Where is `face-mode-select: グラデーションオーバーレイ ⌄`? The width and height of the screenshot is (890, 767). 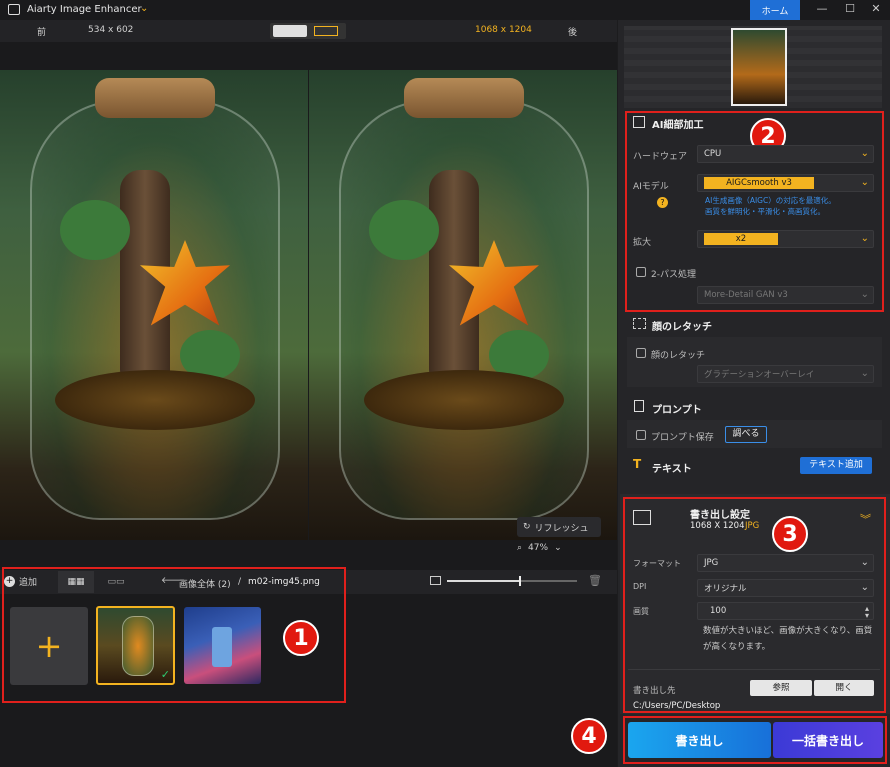
face-mode-select: グラデーションオーバーレイ ⌄ is located at coordinates (785, 374).